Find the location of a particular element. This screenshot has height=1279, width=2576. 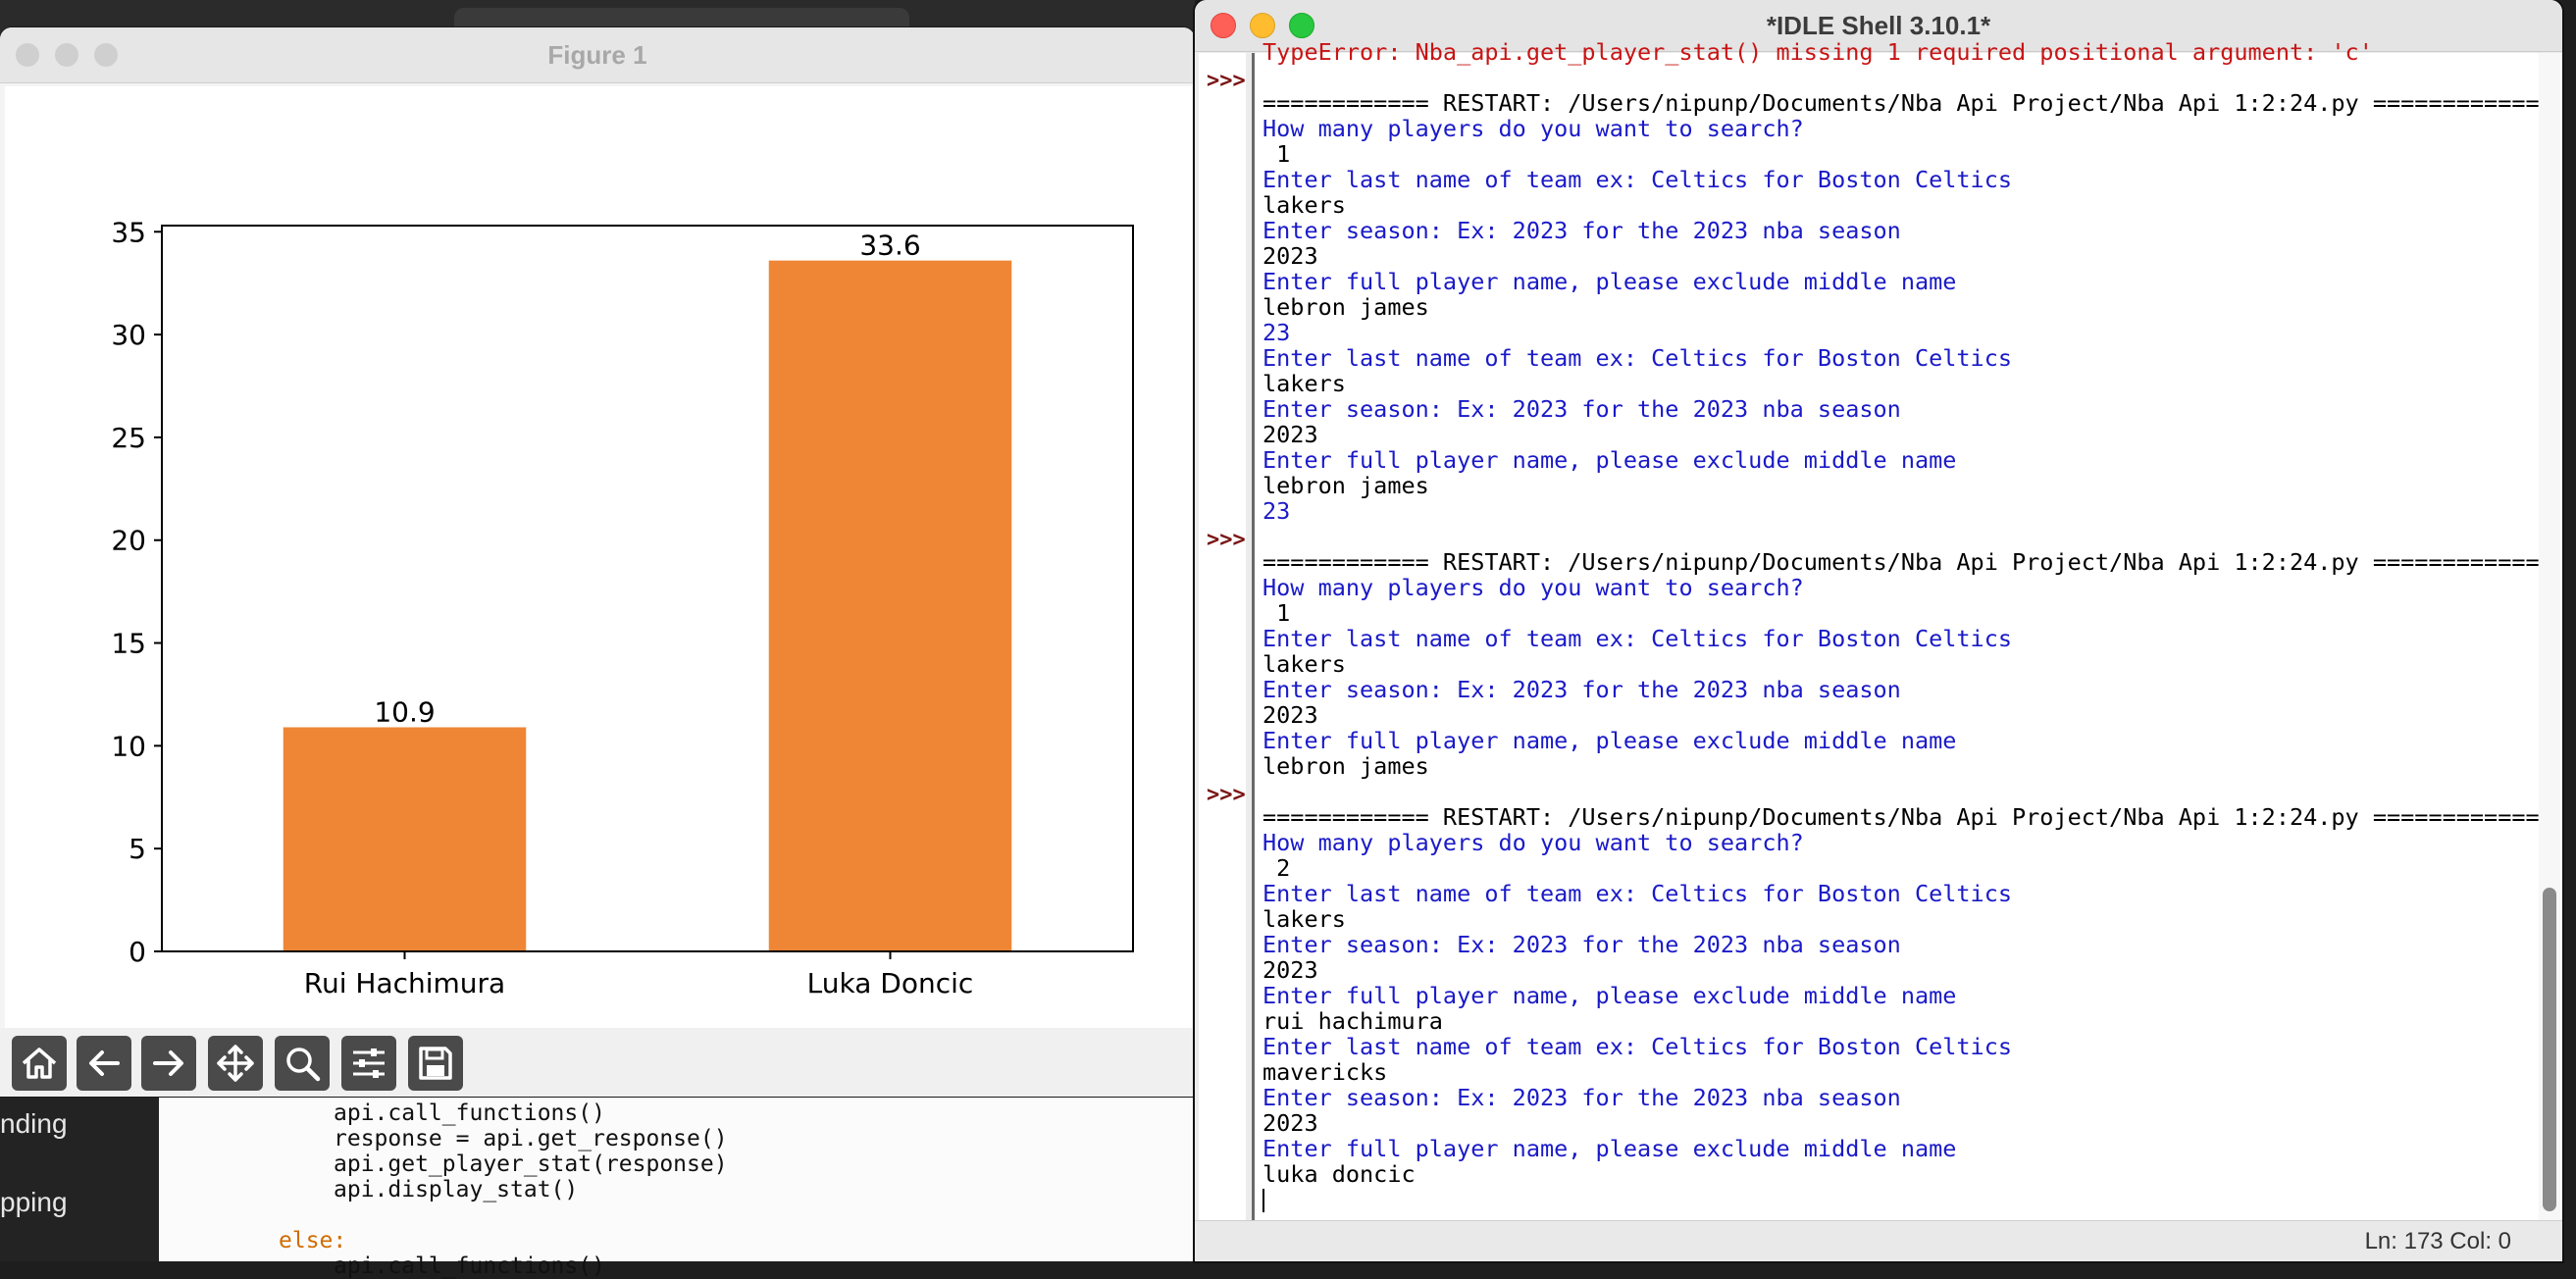

save-button is located at coordinates (435, 1063).